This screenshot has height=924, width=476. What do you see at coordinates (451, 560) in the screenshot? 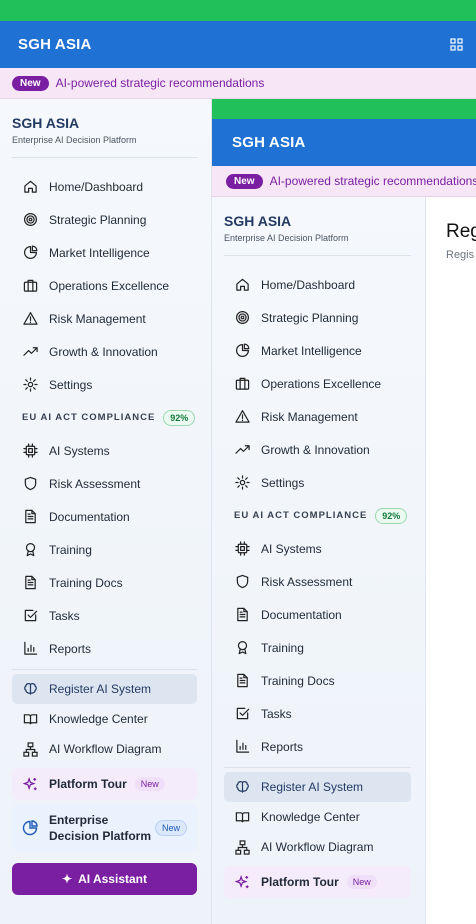
I see `main-content: Regi Regis` at bounding box center [451, 560].